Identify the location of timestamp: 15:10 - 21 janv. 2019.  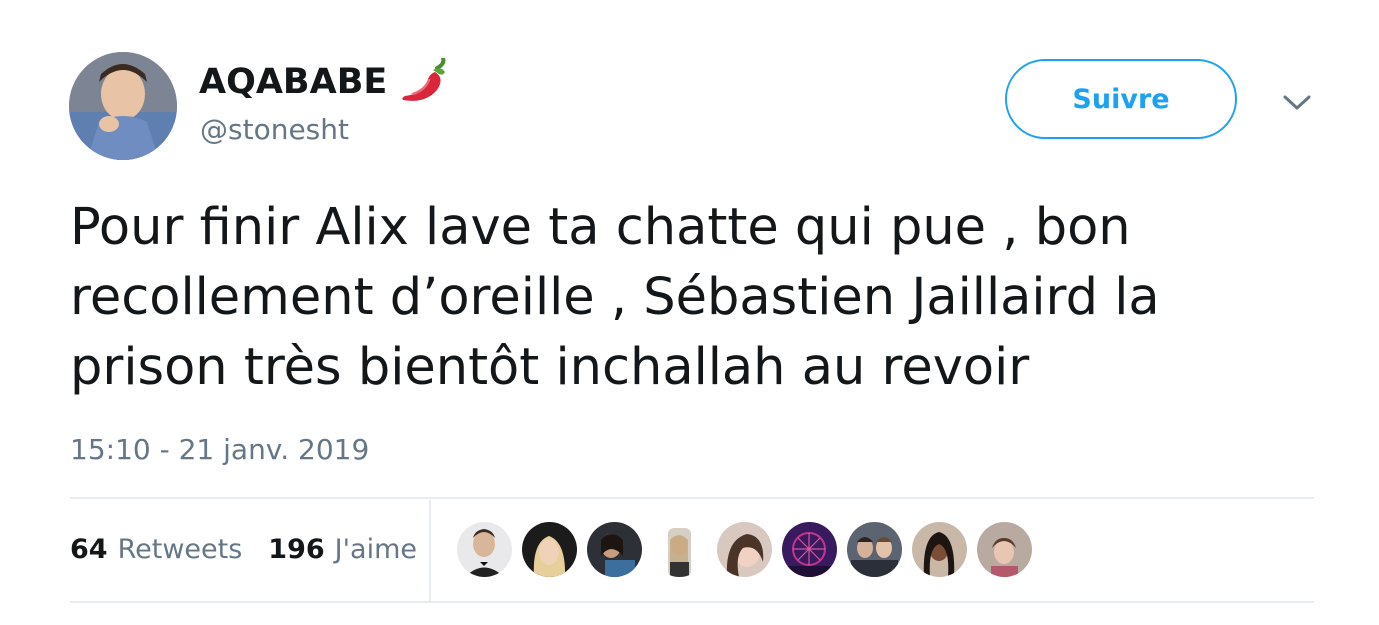
(219, 450).